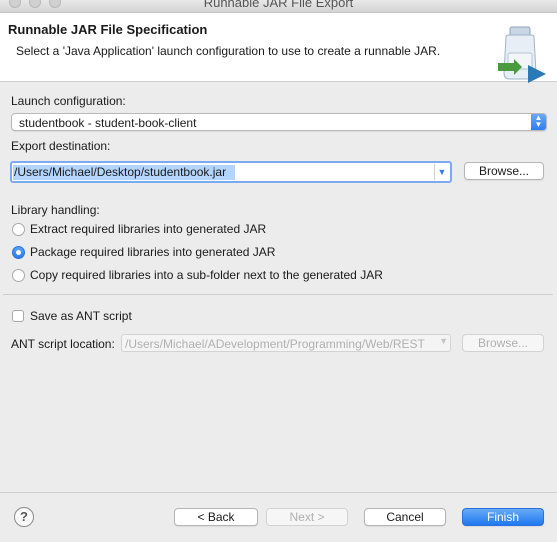 The height and width of the screenshot is (542, 557). Describe the element at coordinates (24, 517) in the screenshot. I see `help-icon: ?` at that location.